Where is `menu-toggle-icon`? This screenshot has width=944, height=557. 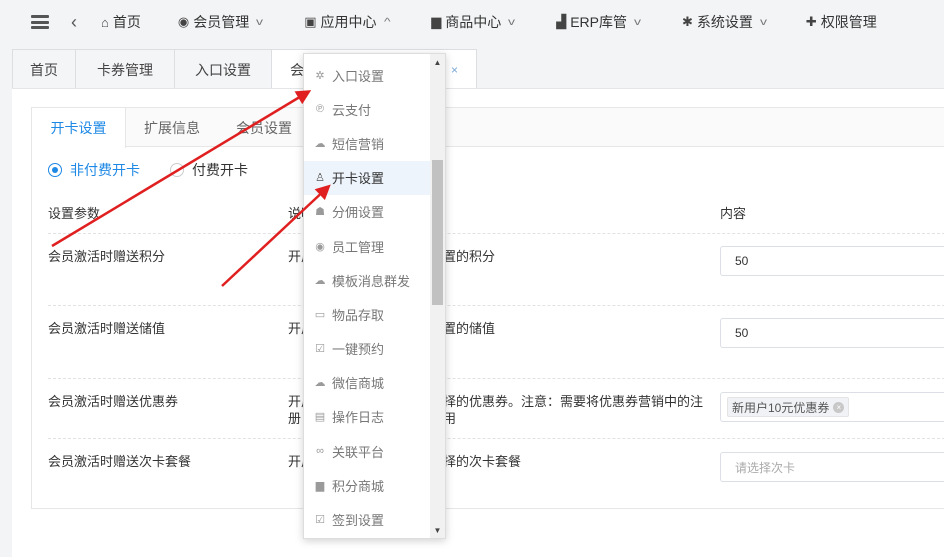 menu-toggle-icon is located at coordinates (40, 22).